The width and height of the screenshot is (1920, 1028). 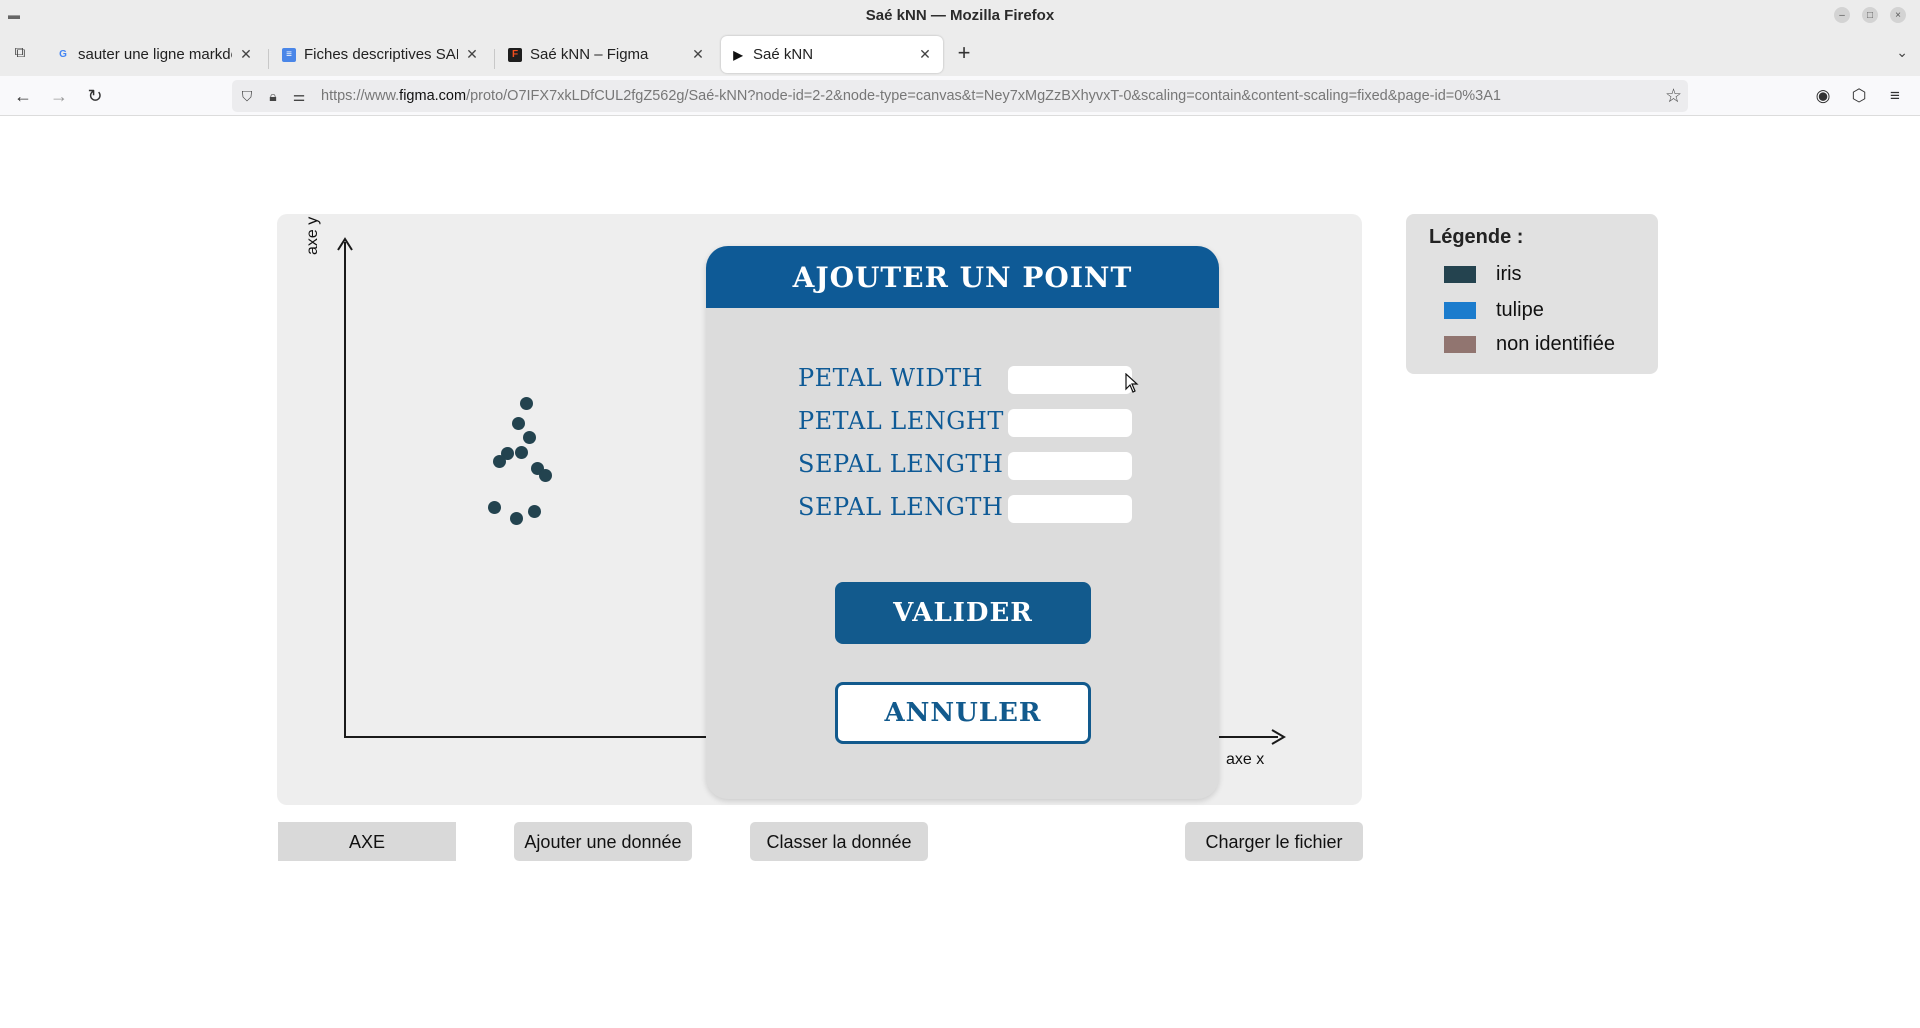 I want to click on url-prefix: https://www., so click(x=360, y=96).